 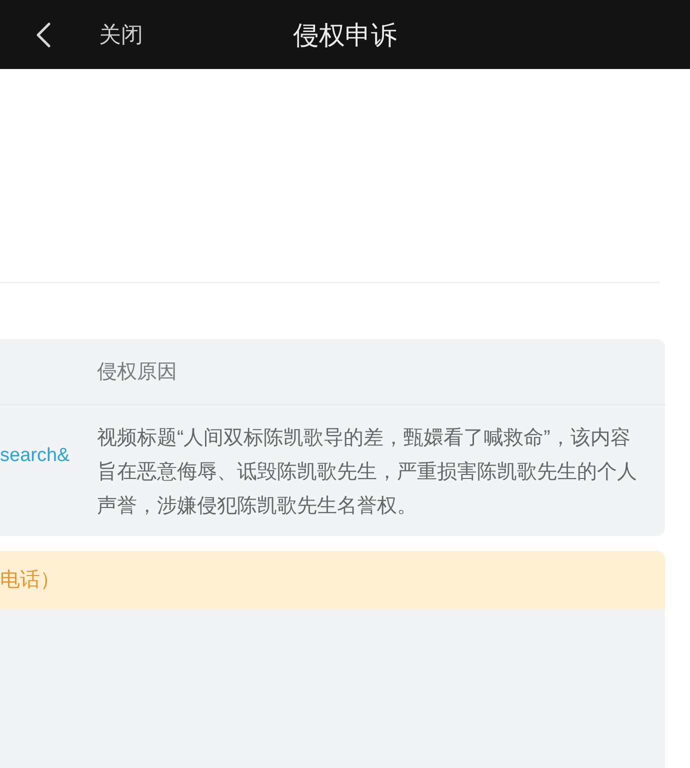 What do you see at coordinates (121, 35) in the screenshot?
I see `close-button: 关闭` at bounding box center [121, 35].